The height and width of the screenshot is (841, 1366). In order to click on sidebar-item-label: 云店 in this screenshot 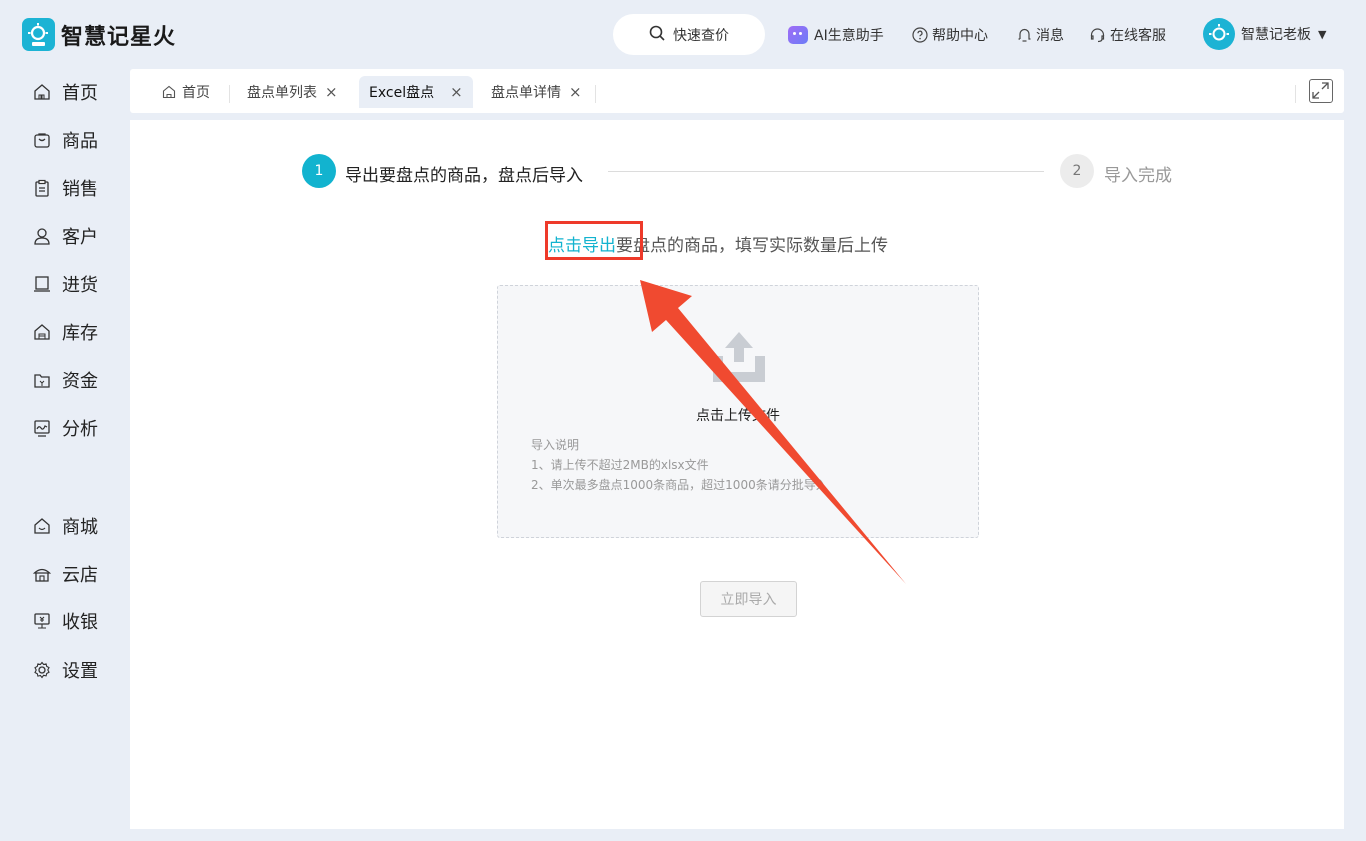, I will do `click(80, 575)`.